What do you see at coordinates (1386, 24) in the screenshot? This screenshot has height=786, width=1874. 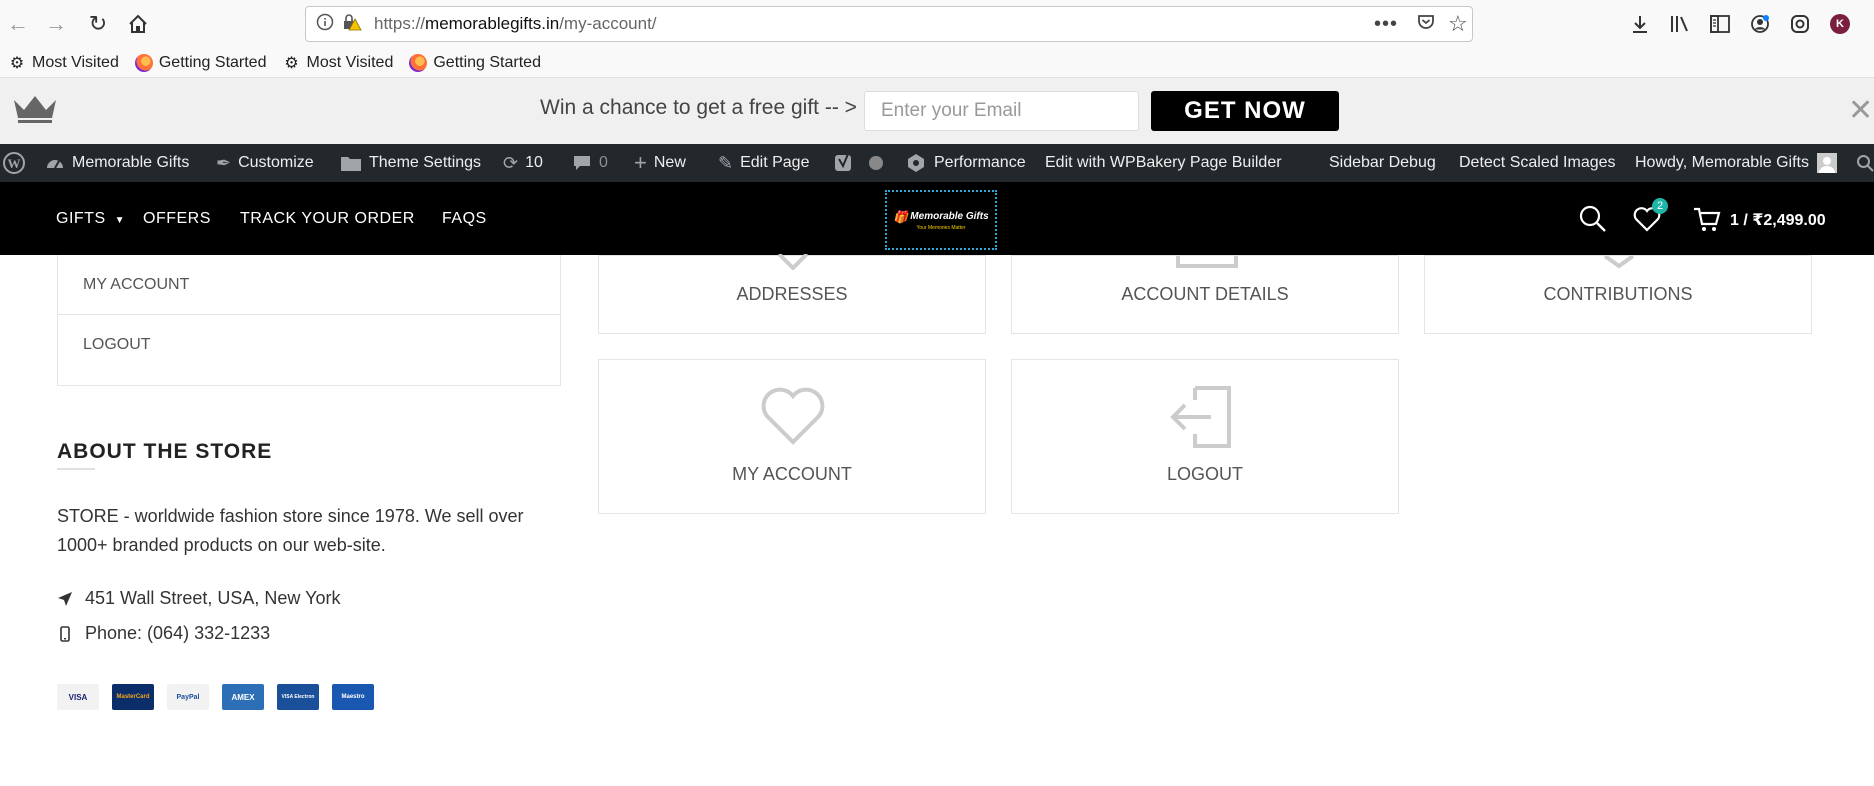 I see `page-actions-icon: •••` at bounding box center [1386, 24].